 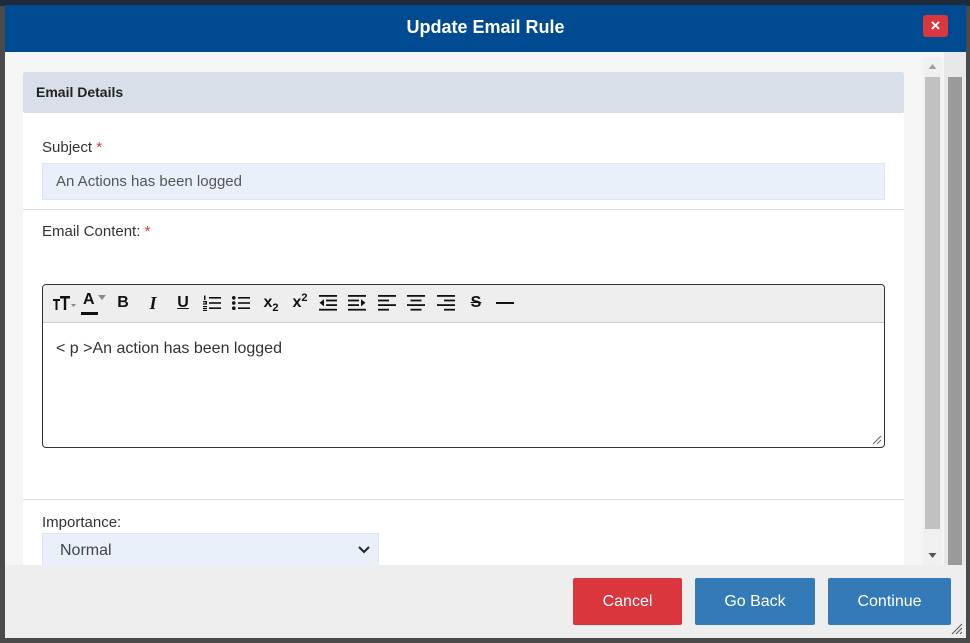 I want to click on horizontal-rule-icon, so click(x=505, y=303).